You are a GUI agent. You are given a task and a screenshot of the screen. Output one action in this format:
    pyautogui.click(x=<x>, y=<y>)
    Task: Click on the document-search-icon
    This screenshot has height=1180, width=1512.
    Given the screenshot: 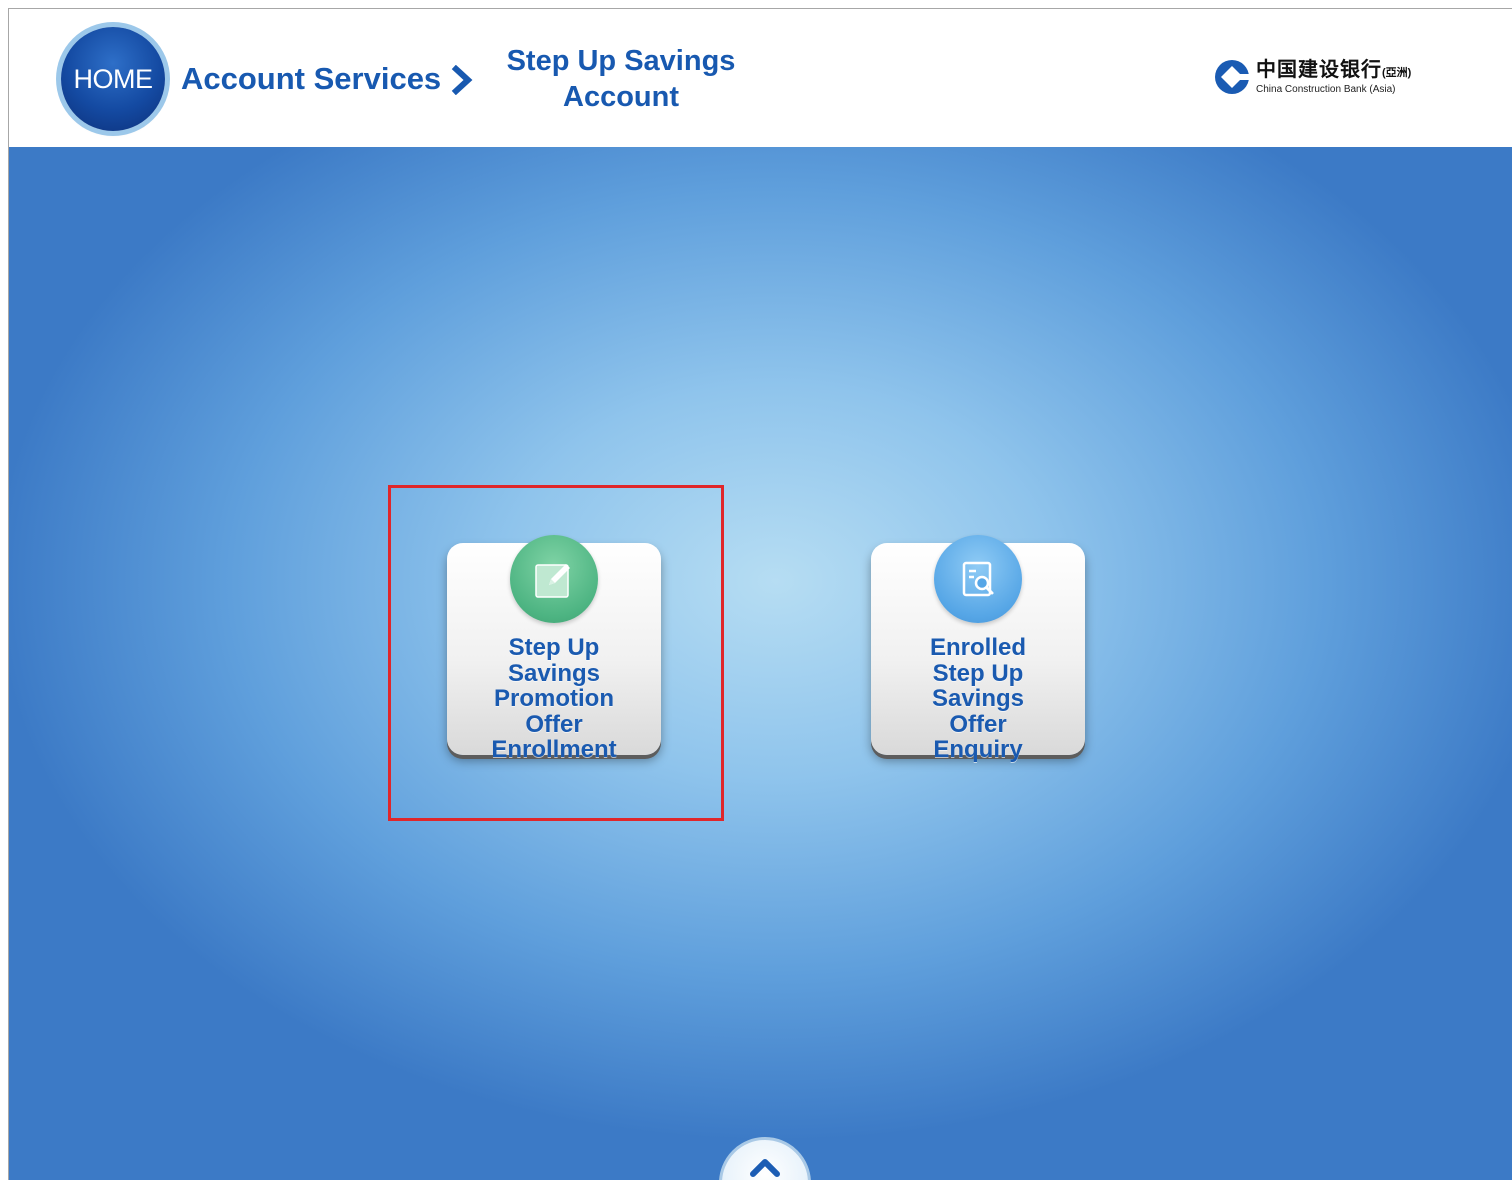 What is the action you would take?
    pyautogui.click(x=978, y=579)
    